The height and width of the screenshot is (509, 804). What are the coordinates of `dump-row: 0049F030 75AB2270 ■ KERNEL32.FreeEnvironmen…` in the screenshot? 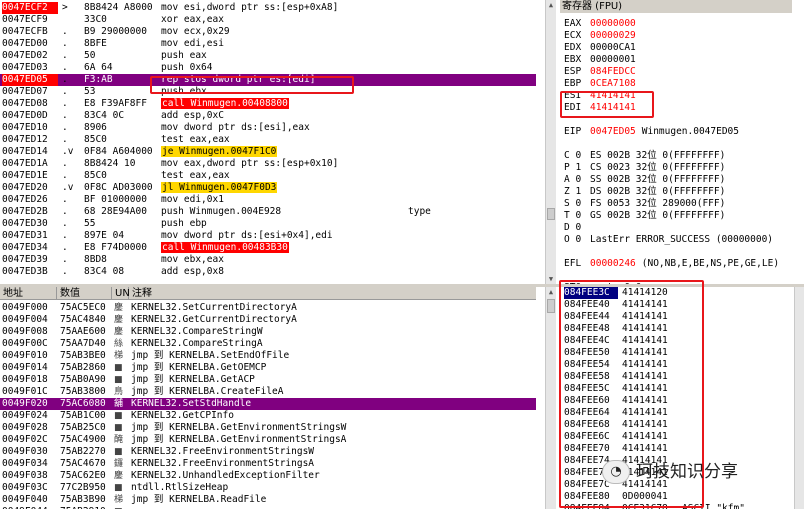 It's located at (268, 452).